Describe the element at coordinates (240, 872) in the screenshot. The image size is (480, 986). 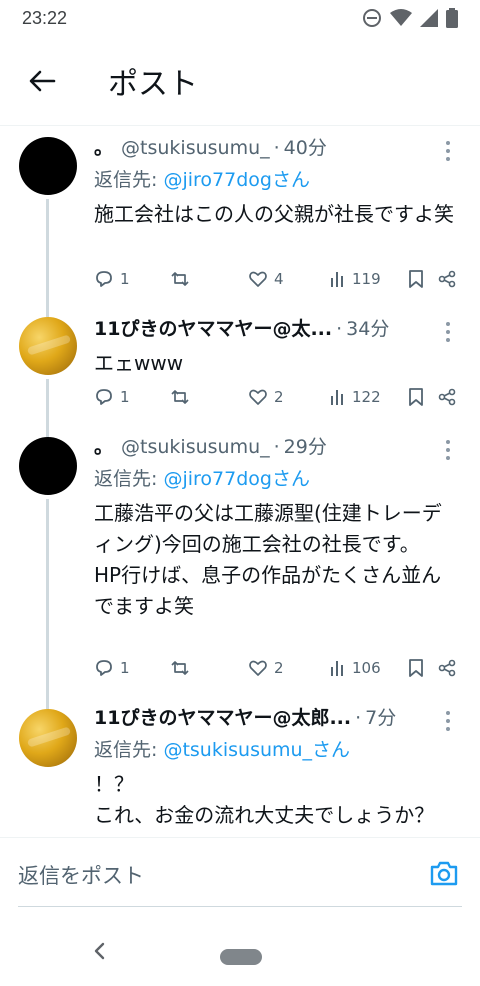
I see `reply-composer: 返信をポスト` at that location.